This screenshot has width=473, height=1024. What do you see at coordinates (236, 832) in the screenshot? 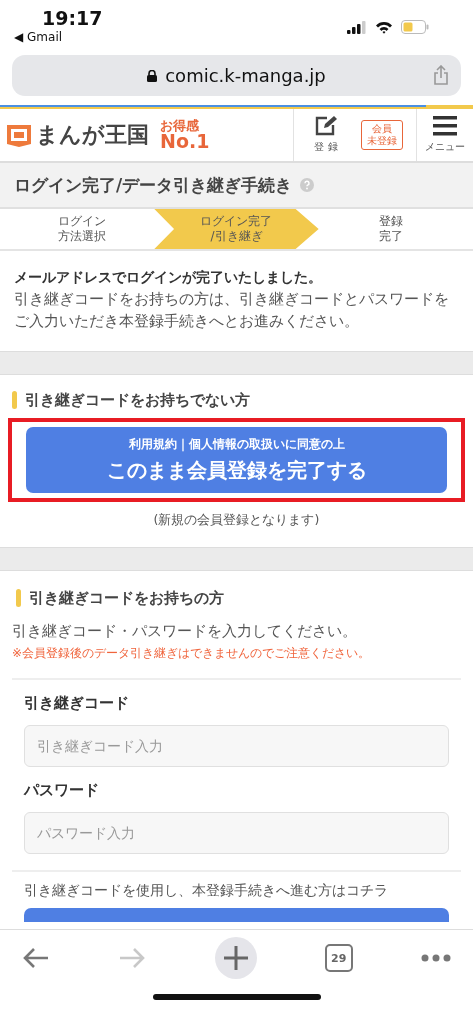
I see `input-field: パスワード入力` at bounding box center [236, 832].